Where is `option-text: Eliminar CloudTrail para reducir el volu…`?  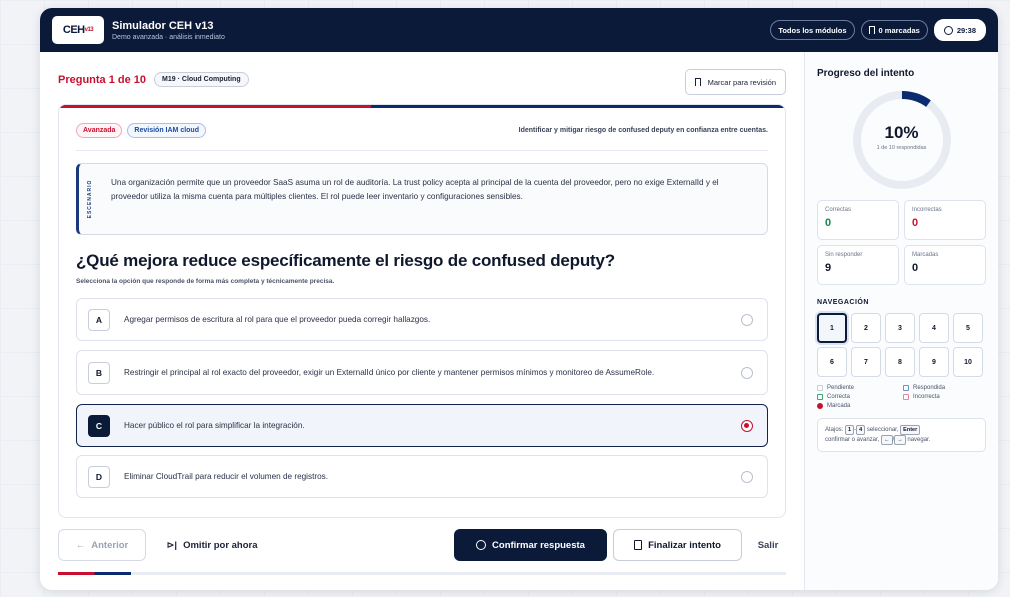 option-text: Eliminar CloudTrail para reducir el volu… is located at coordinates (226, 476).